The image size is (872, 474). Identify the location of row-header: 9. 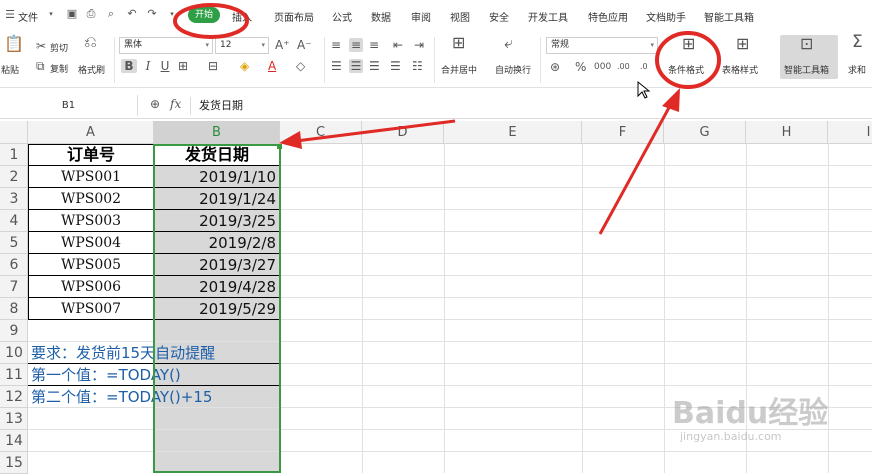
(14, 331).